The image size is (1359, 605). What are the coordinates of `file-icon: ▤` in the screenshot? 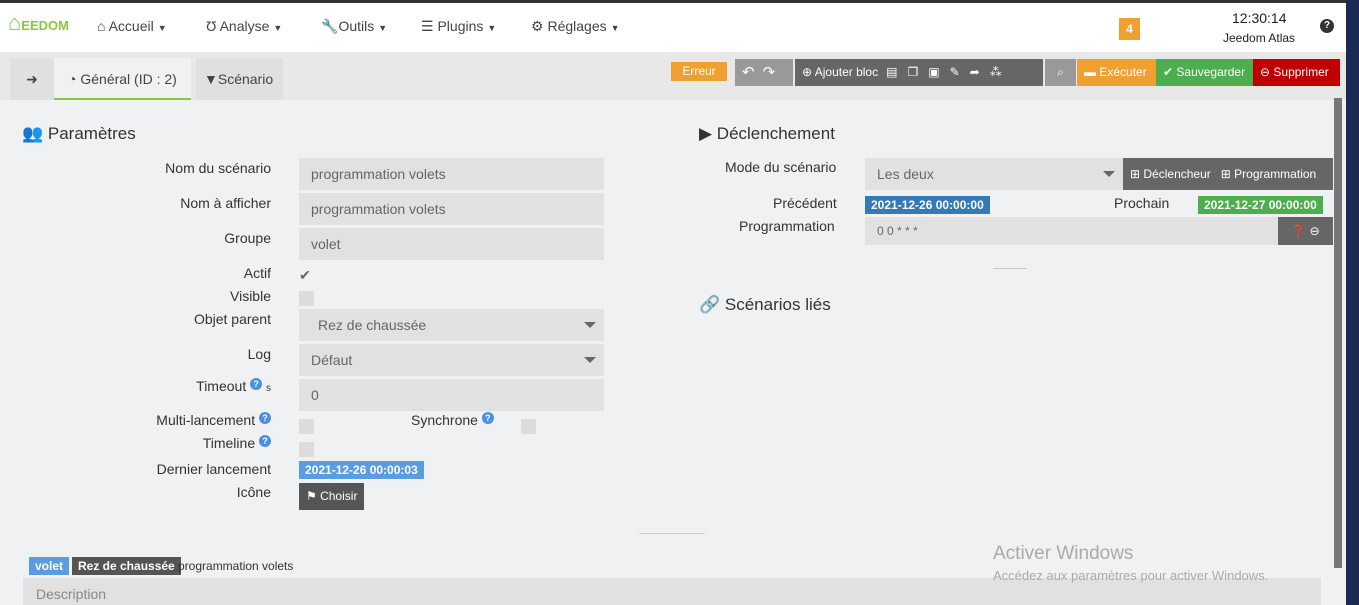 It's located at (896, 72).